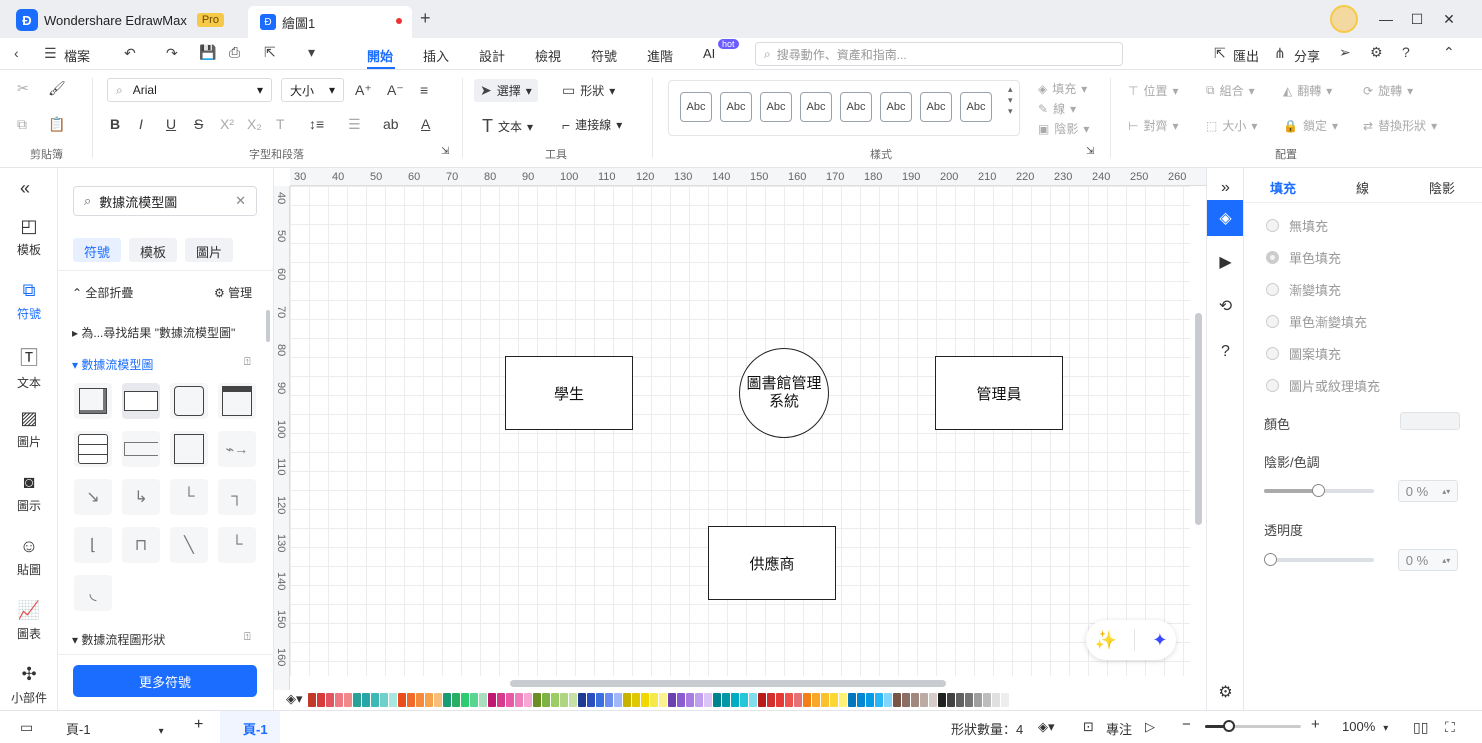  I want to click on help-icon: ?, so click(1406, 52).